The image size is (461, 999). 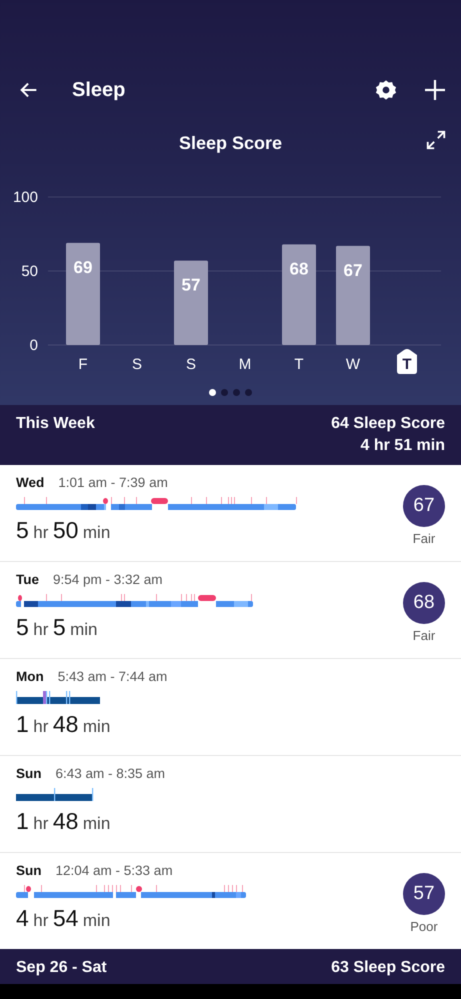 What do you see at coordinates (61, 968) in the screenshot?
I see `week-label: Sep 26 - Sat` at bounding box center [61, 968].